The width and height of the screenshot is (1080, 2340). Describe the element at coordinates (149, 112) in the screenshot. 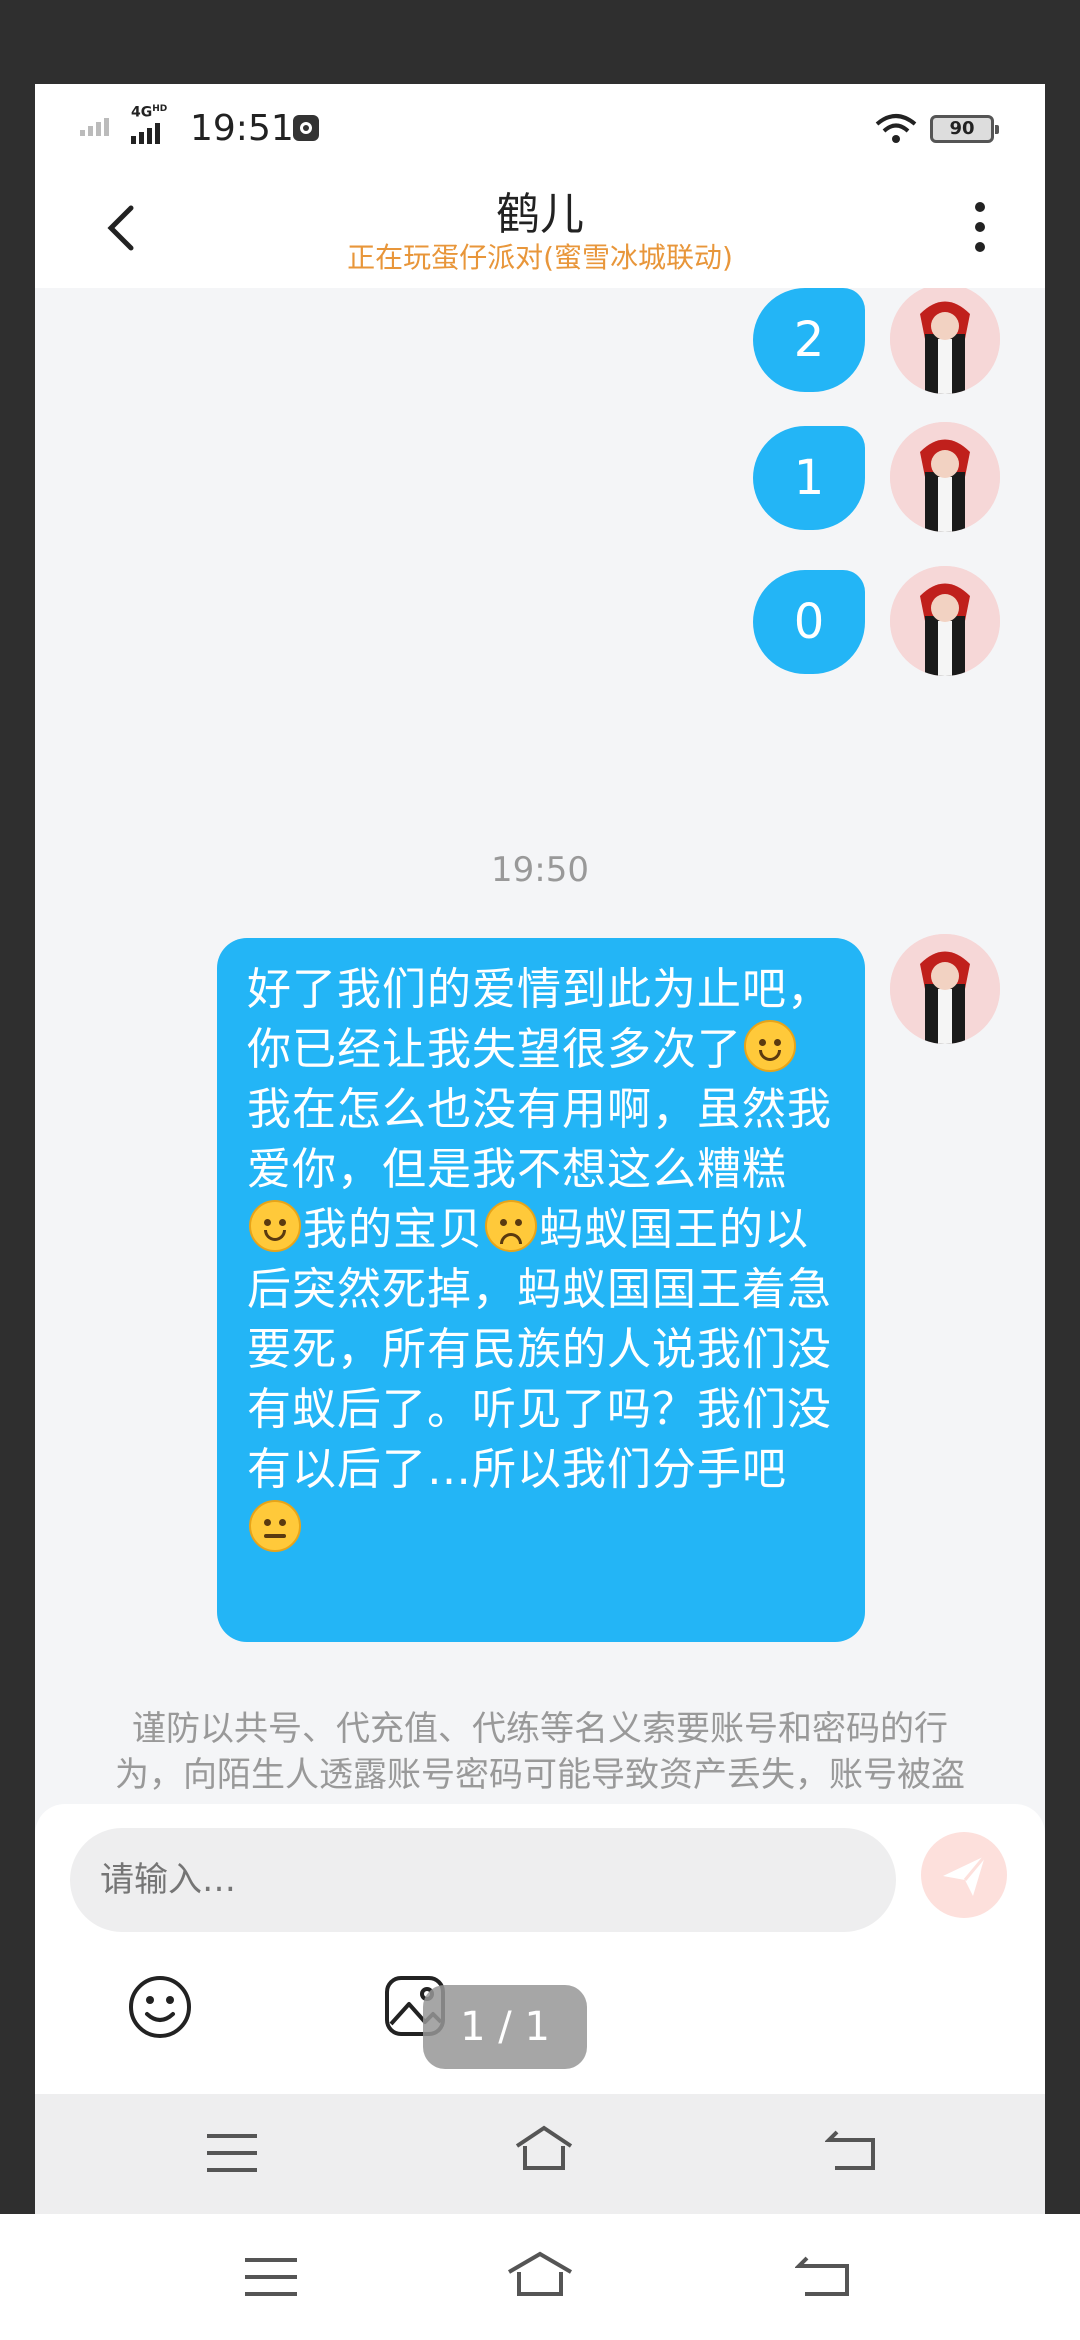

I see `network-type: 4GHD` at that location.